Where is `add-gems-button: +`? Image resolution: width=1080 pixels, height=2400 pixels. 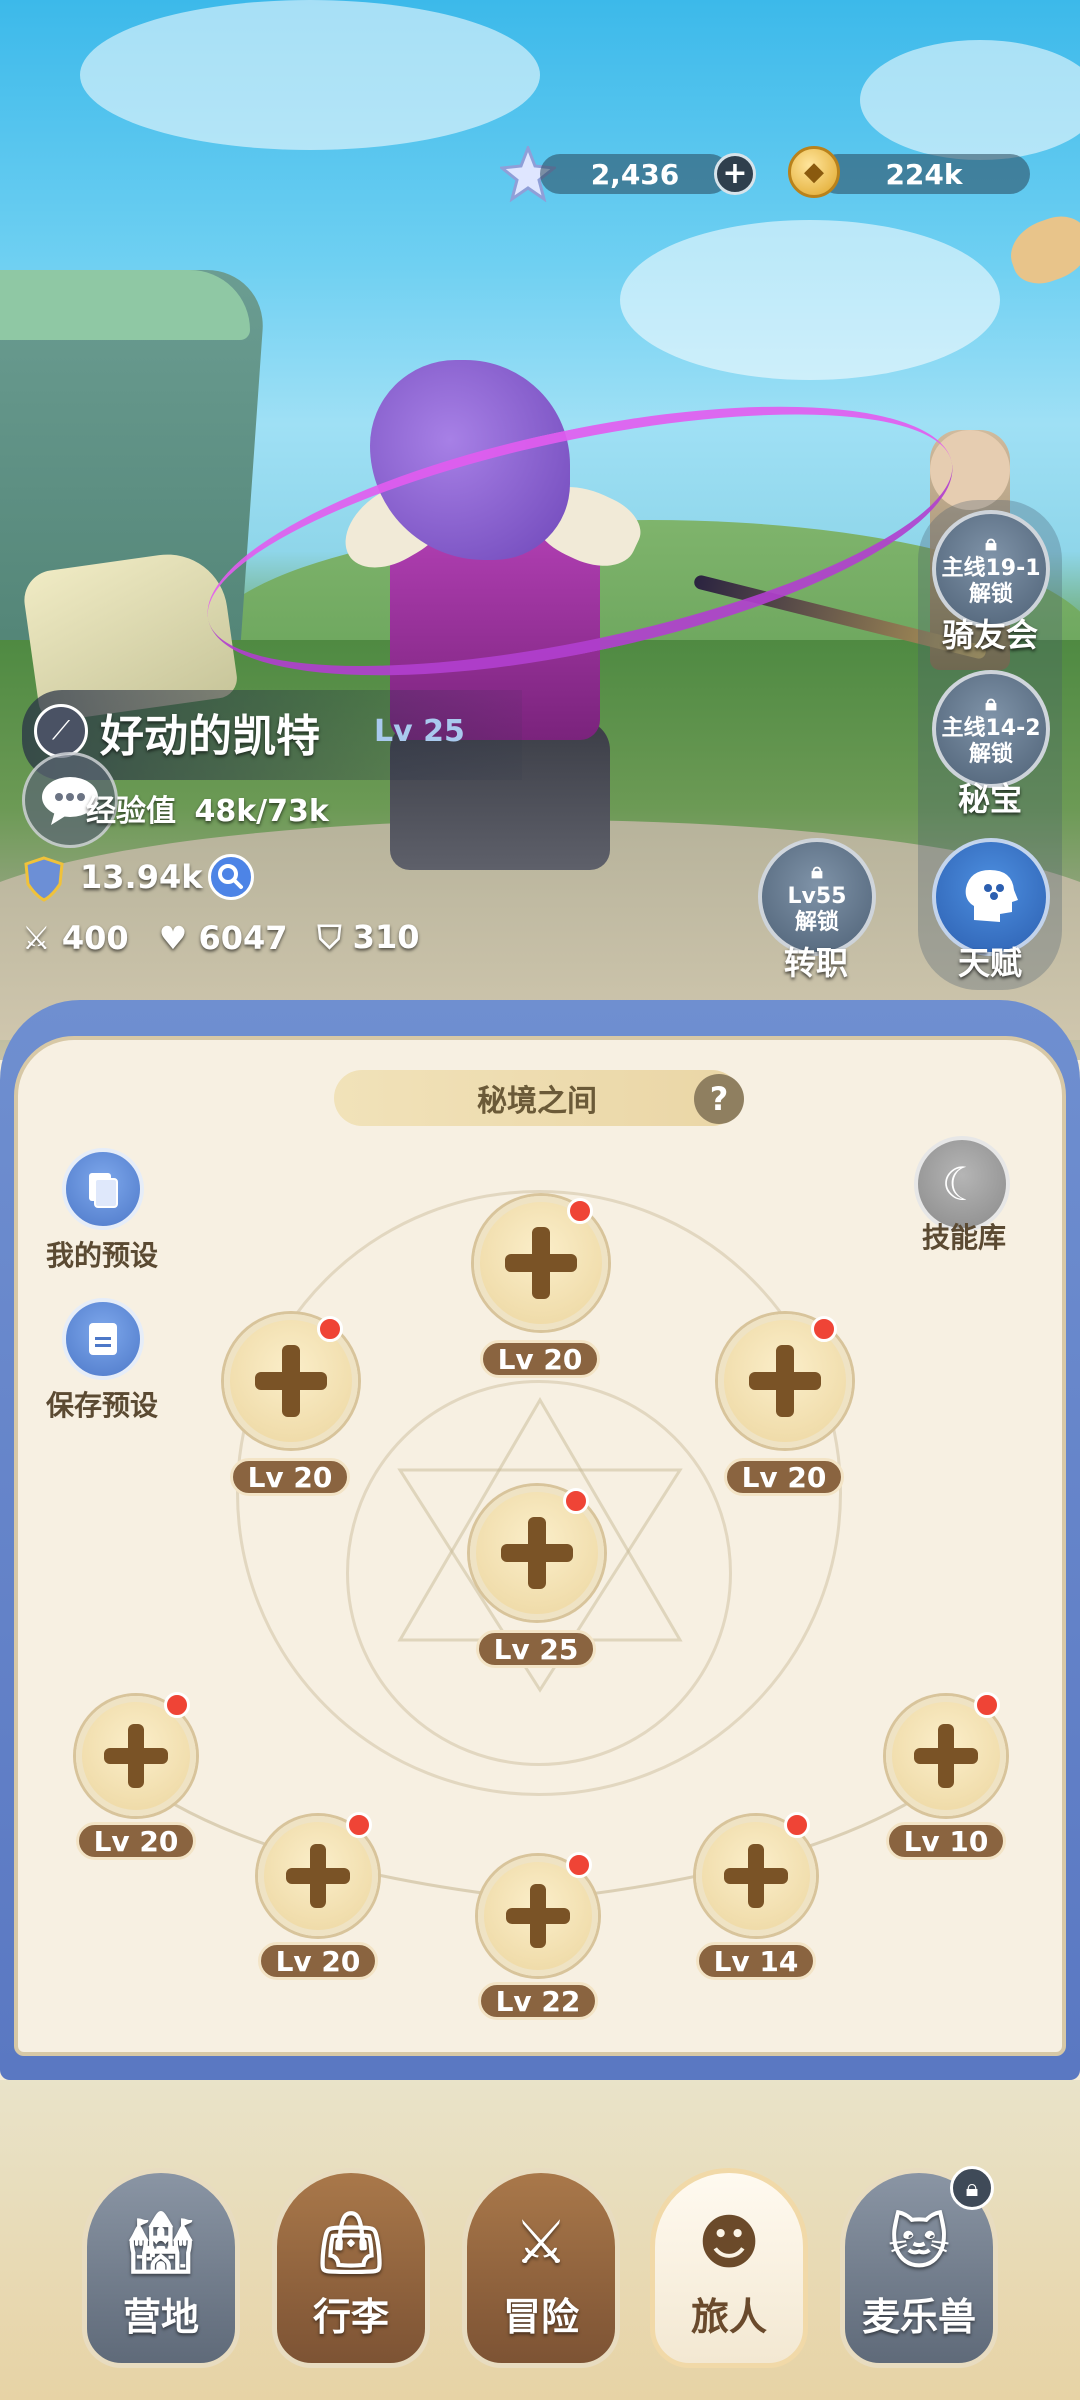
add-gems-button: + is located at coordinates (735, 174).